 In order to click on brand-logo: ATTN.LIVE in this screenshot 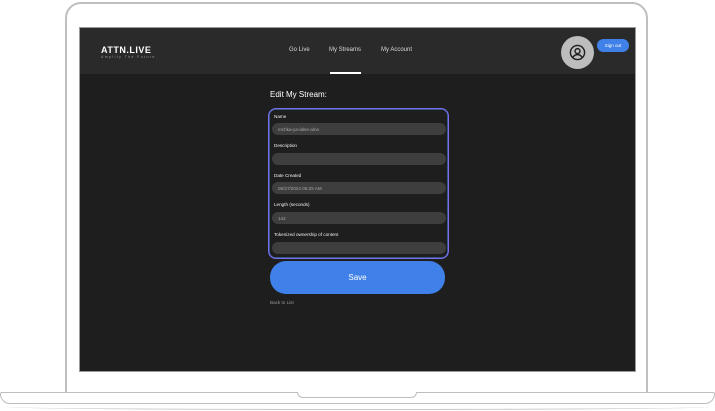, I will do `click(126, 50)`.